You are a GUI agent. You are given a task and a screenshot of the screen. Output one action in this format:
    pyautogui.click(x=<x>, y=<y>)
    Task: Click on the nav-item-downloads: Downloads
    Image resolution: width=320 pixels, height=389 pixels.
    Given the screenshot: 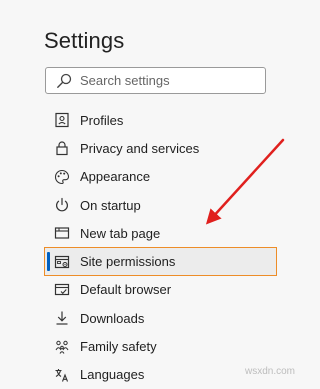 What is the action you would take?
    pyautogui.click(x=160, y=318)
    